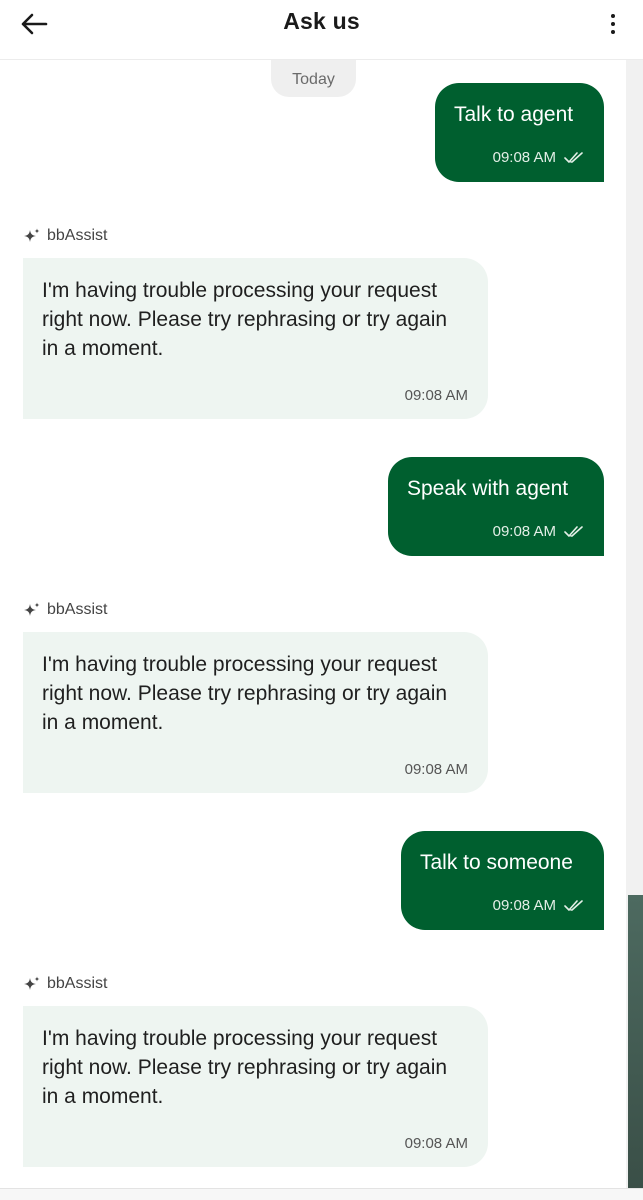 The image size is (643, 1200). I want to click on date-separator: Today, so click(313, 78).